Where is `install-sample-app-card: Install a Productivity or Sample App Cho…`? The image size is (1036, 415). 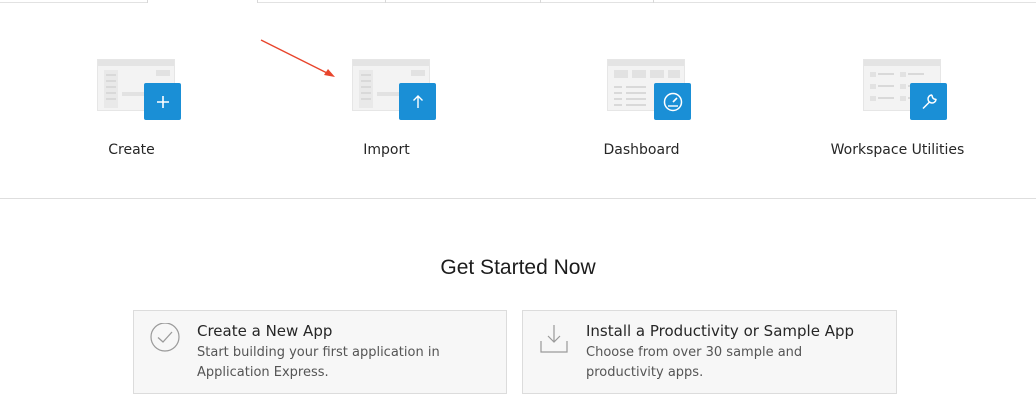 install-sample-app-card: Install a Productivity or Sample App Cho… is located at coordinates (709, 352).